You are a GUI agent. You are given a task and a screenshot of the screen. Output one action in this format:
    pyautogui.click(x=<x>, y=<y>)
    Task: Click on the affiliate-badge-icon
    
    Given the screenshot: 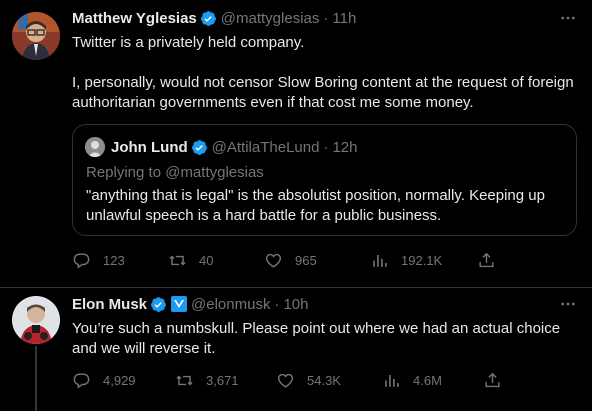 What is the action you would take?
    pyautogui.click(x=179, y=304)
    